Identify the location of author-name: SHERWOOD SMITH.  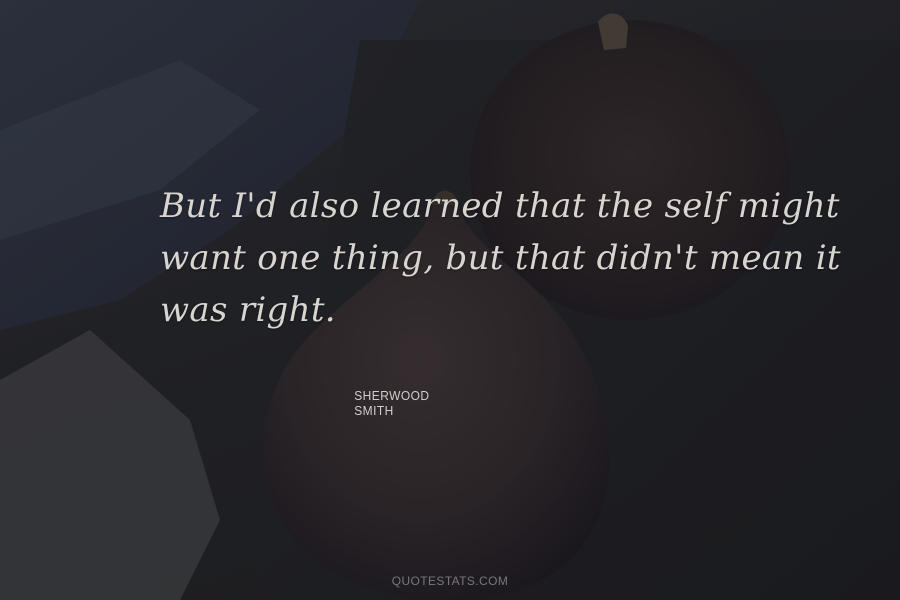
(392, 403).